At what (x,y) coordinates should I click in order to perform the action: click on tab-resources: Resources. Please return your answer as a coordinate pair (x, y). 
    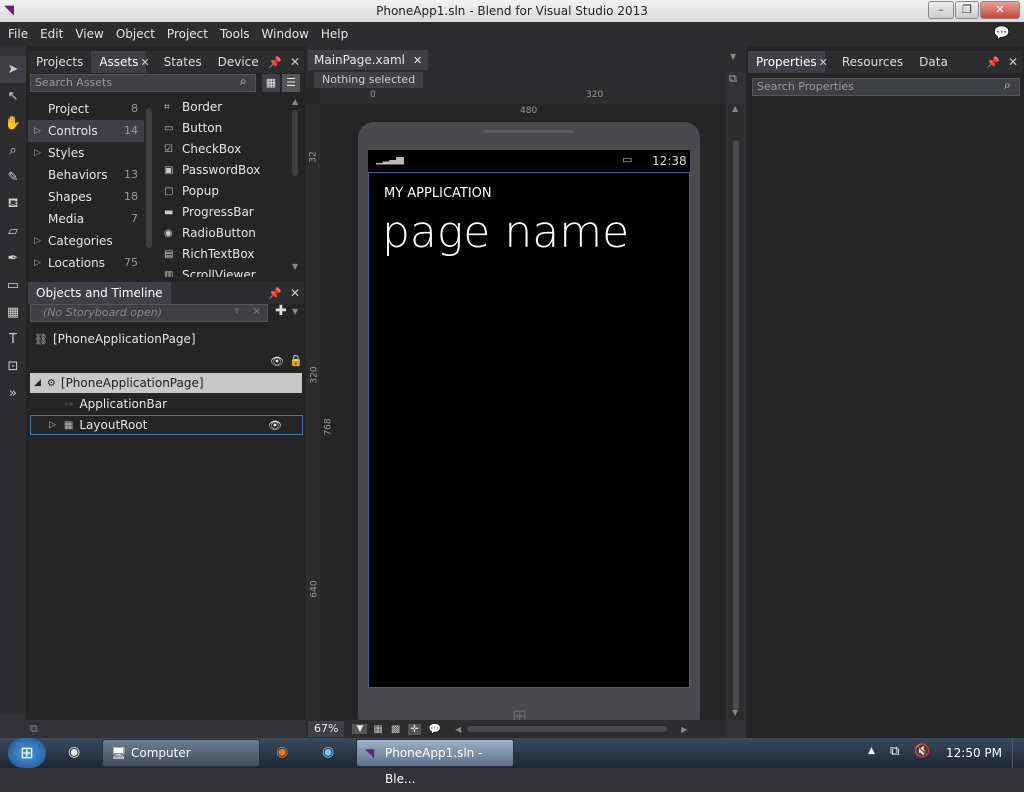
    Looking at the image, I should click on (872, 62).